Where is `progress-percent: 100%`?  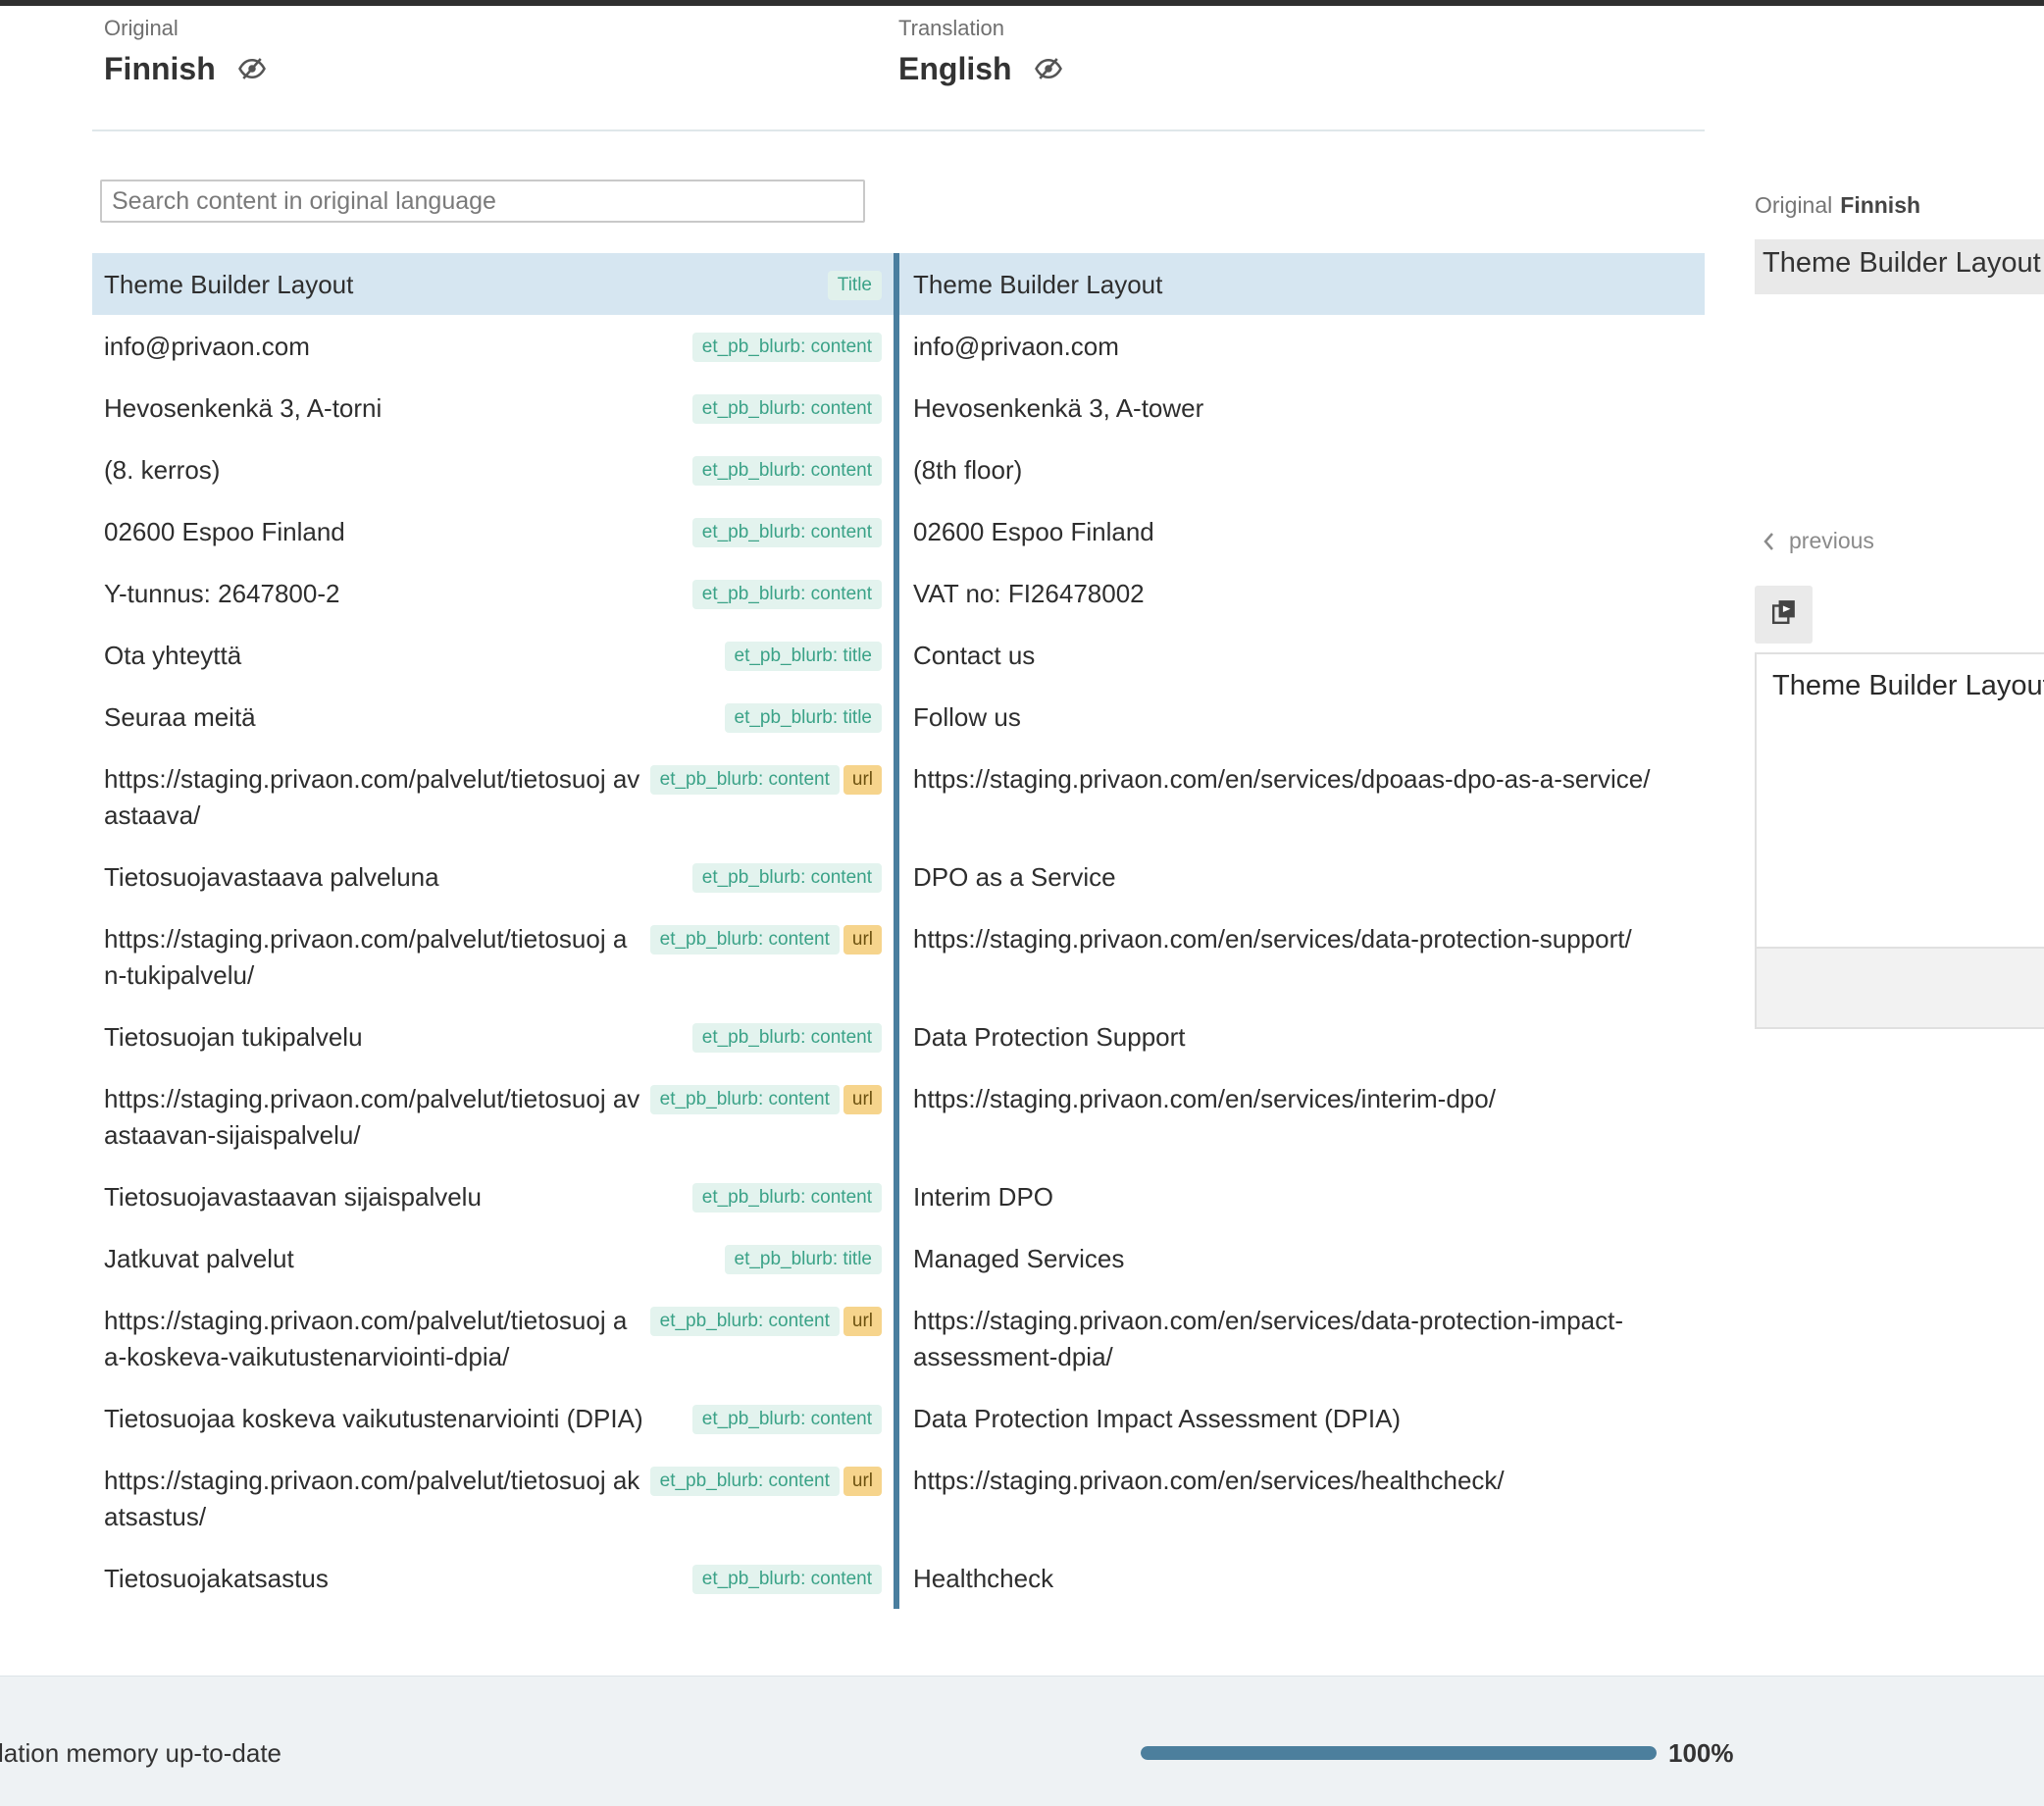
progress-percent: 100% is located at coordinates (1701, 1753).